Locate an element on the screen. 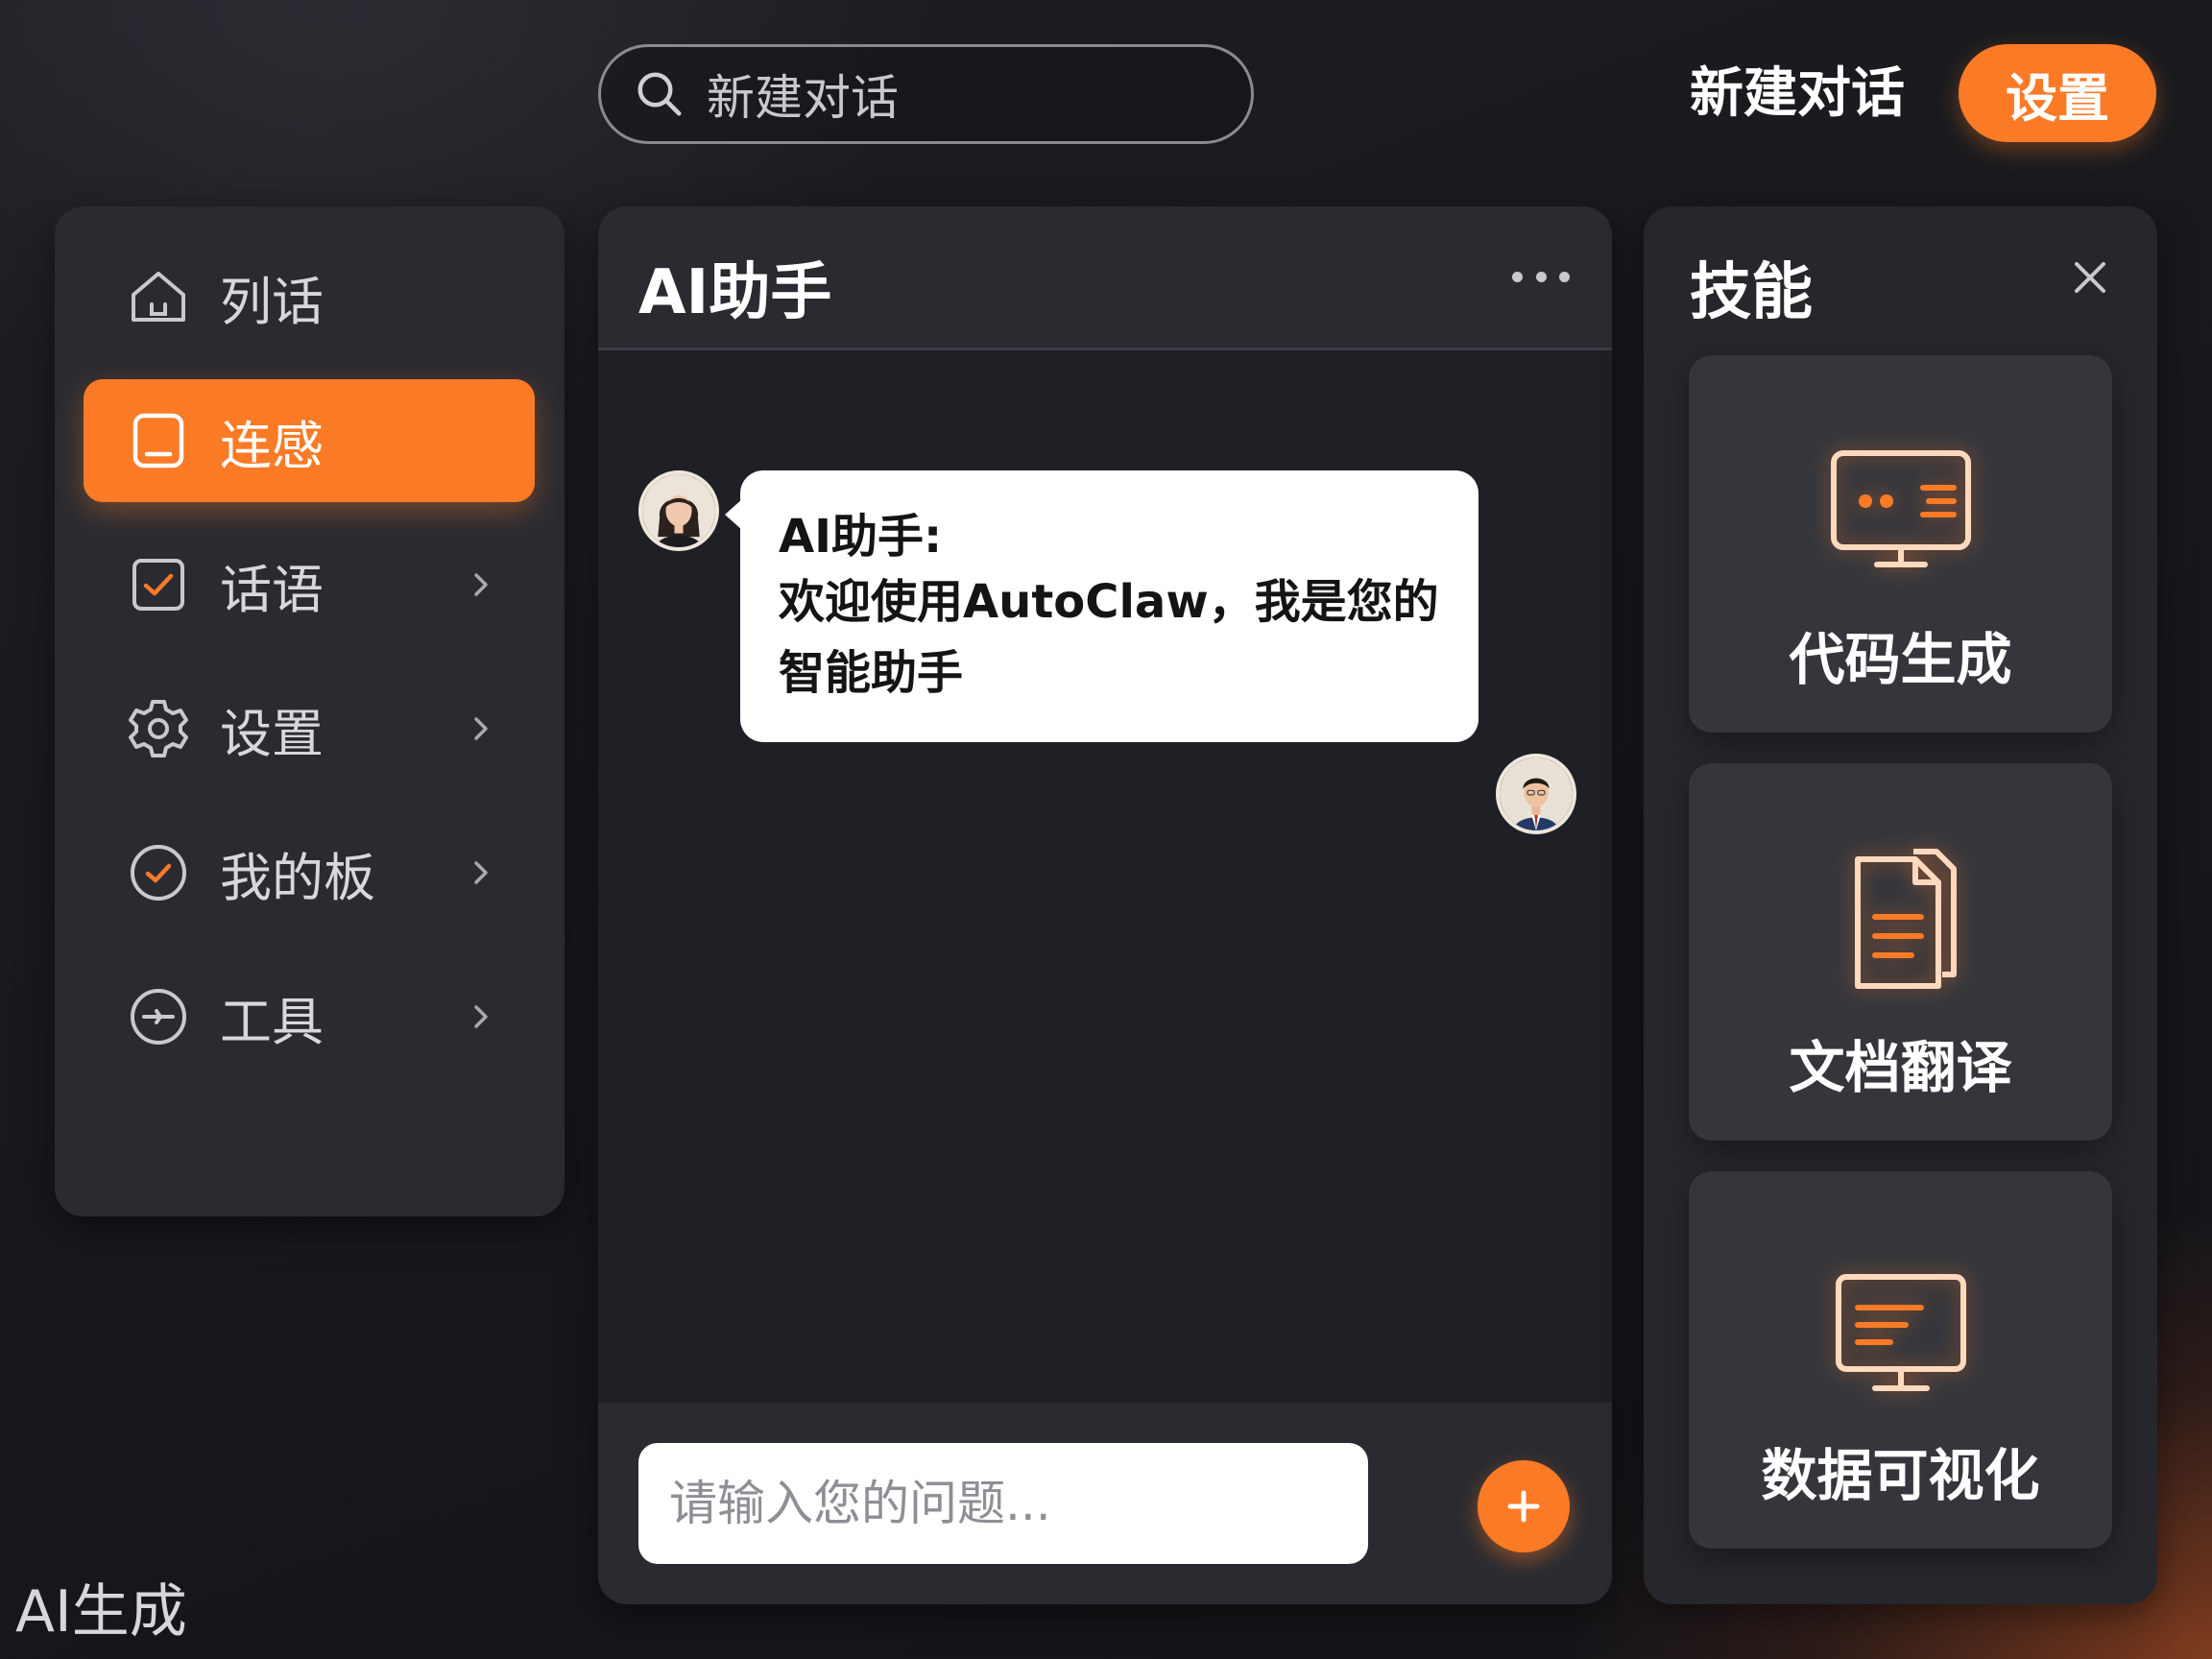 This screenshot has height=1659, width=2212. home-icon is located at coordinates (158, 296).